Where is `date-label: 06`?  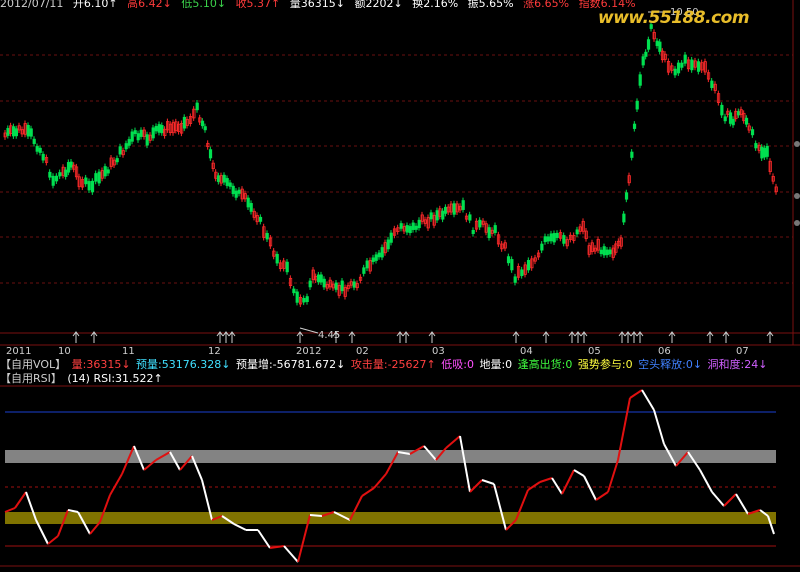 date-label: 06 is located at coordinates (664, 351).